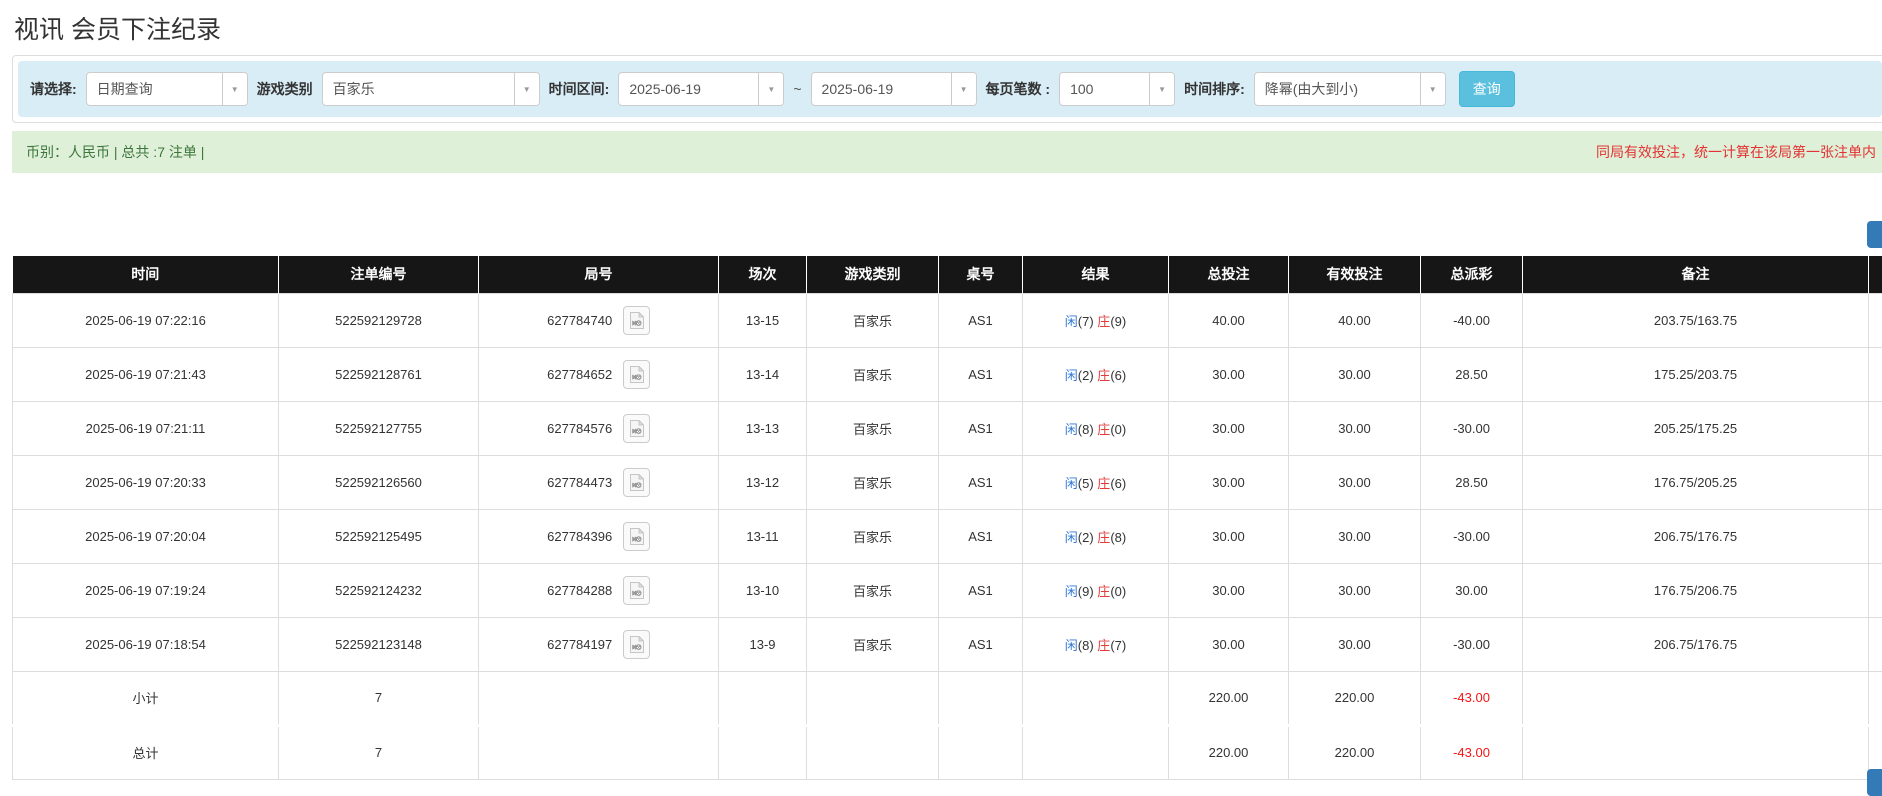 The height and width of the screenshot is (796, 1882). Describe the element at coordinates (146, 374) in the screenshot. I see `cell-time: 2025-06-19 07:21:43` at that location.